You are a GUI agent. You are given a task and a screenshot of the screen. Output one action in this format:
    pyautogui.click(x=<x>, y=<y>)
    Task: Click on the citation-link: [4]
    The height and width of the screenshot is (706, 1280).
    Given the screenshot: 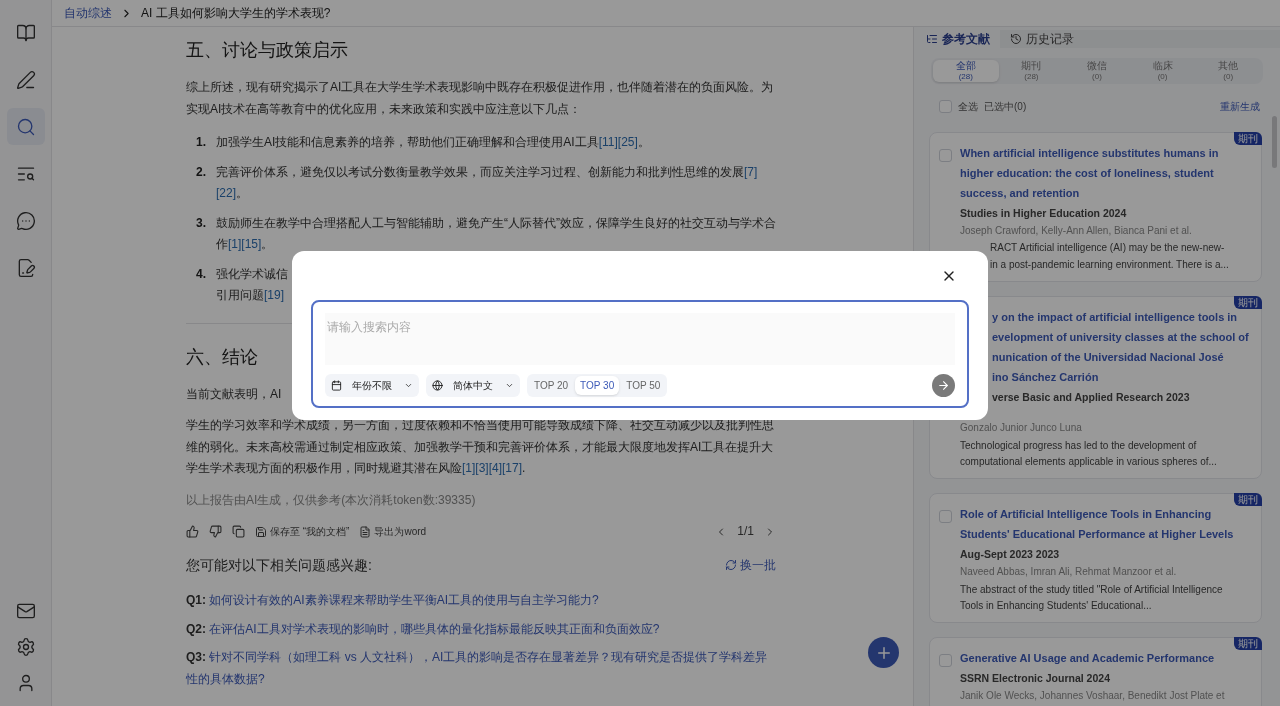 What is the action you would take?
    pyautogui.click(x=495, y=468)
    